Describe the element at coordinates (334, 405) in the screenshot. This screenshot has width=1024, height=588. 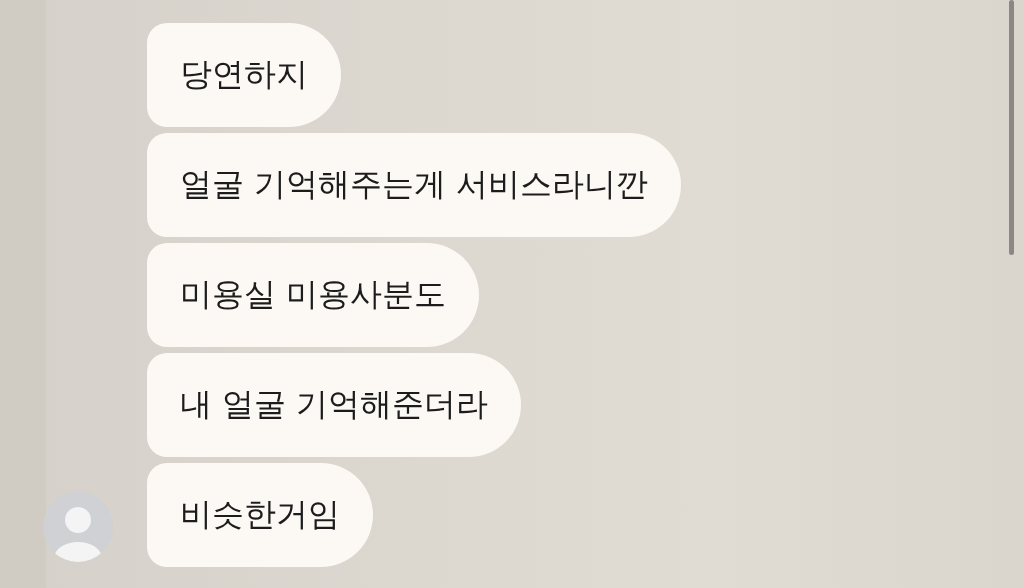
I see `message-bubble: 내 얼굴 기억해준더라` at that location.